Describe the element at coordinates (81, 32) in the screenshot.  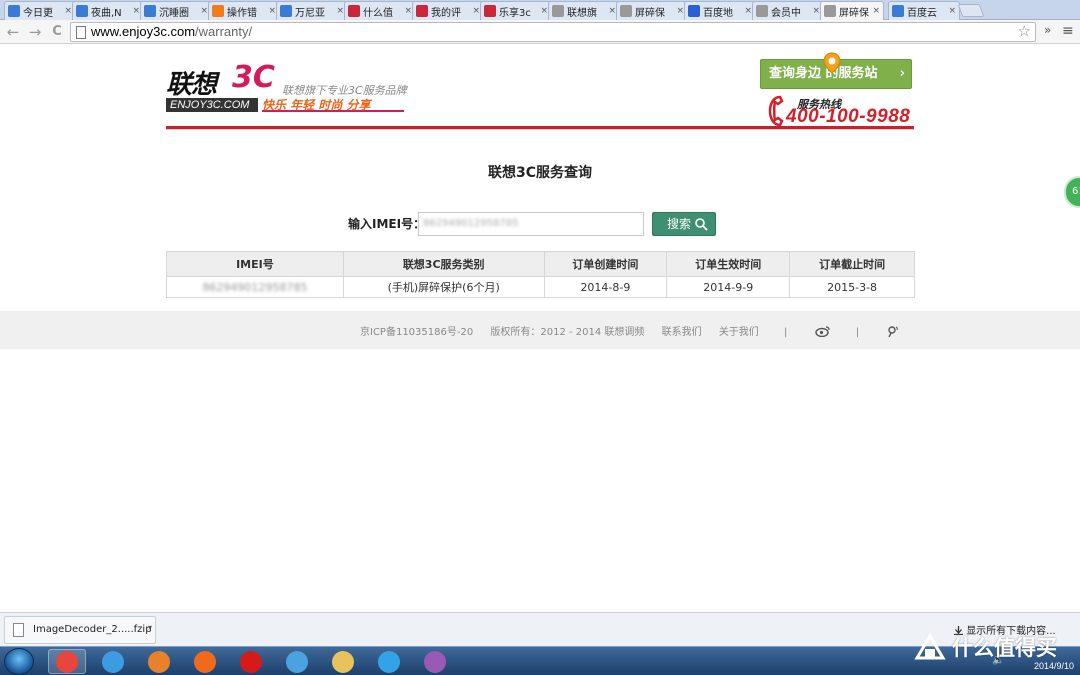
I see `page-icon` at that location.